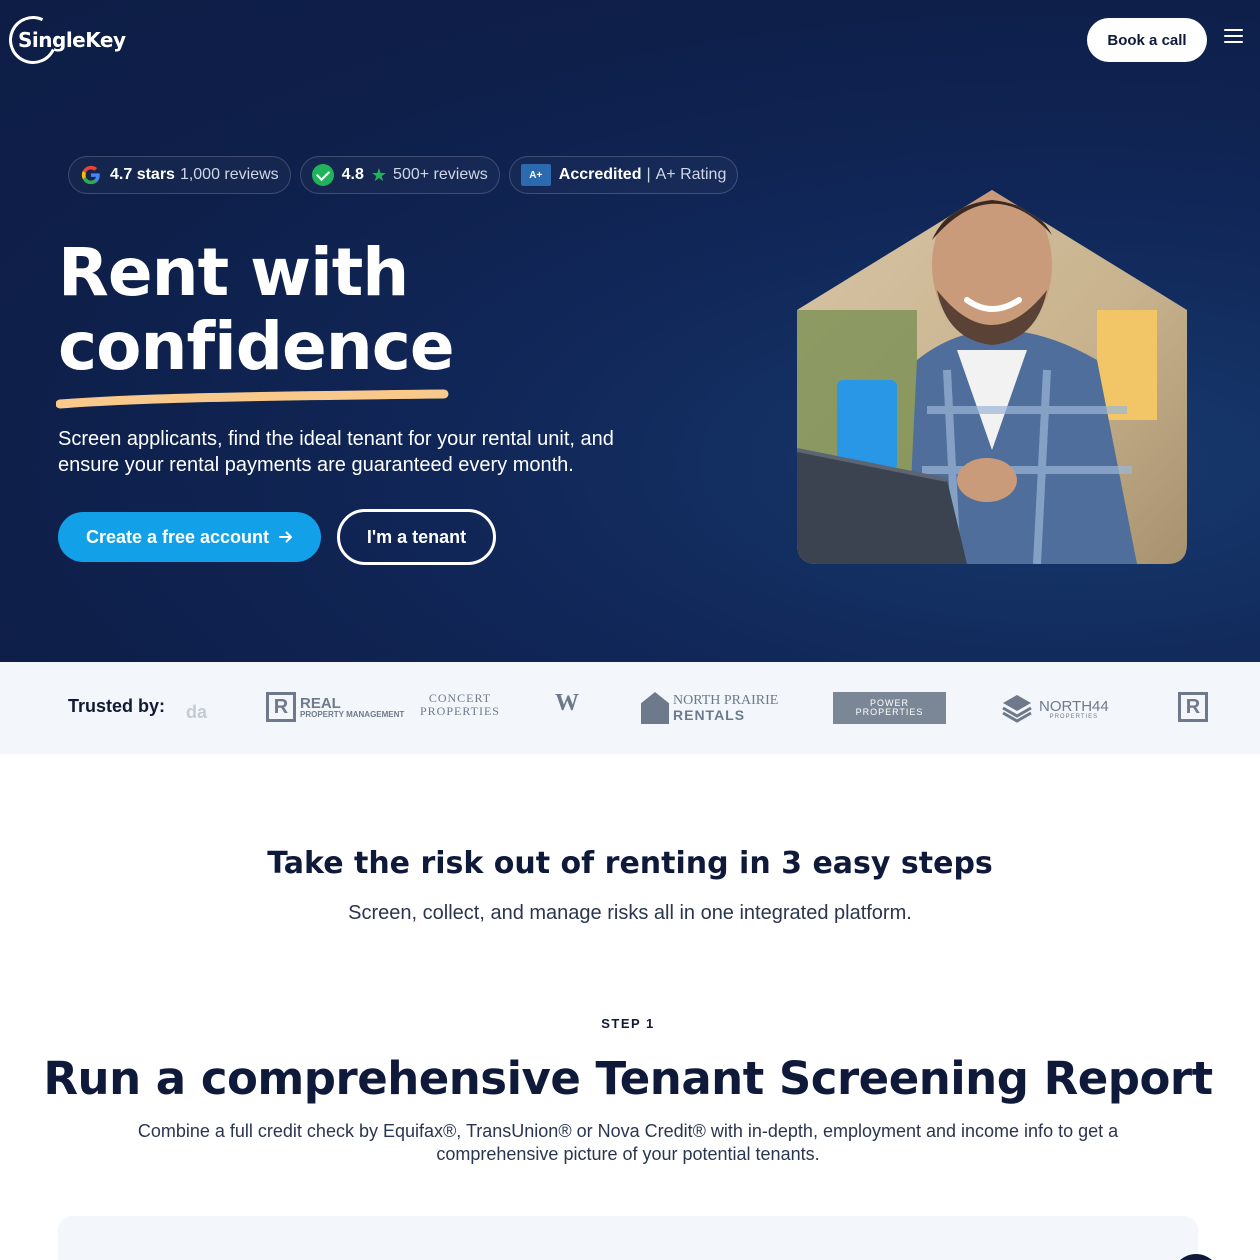 This screenshot has width=1260, height=1260. I want to click on w-logo-text: W, so click(567, 703).